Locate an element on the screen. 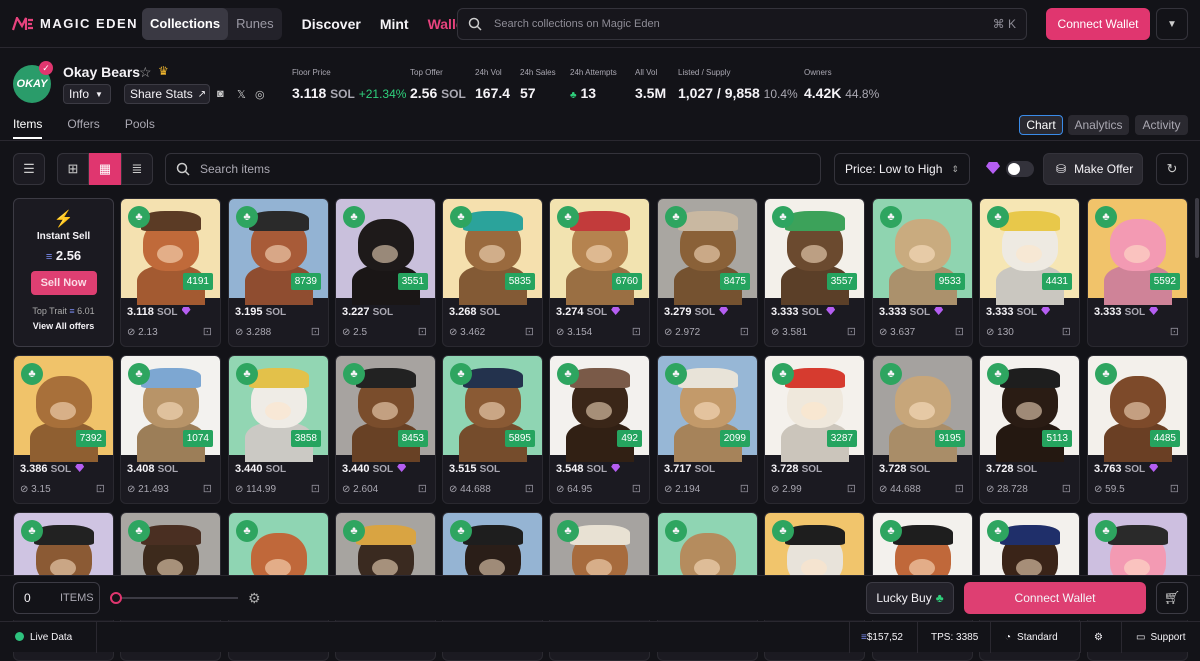 The image size is (1200, 661). star-icon: ☆ is located at coordinates (145, 72).